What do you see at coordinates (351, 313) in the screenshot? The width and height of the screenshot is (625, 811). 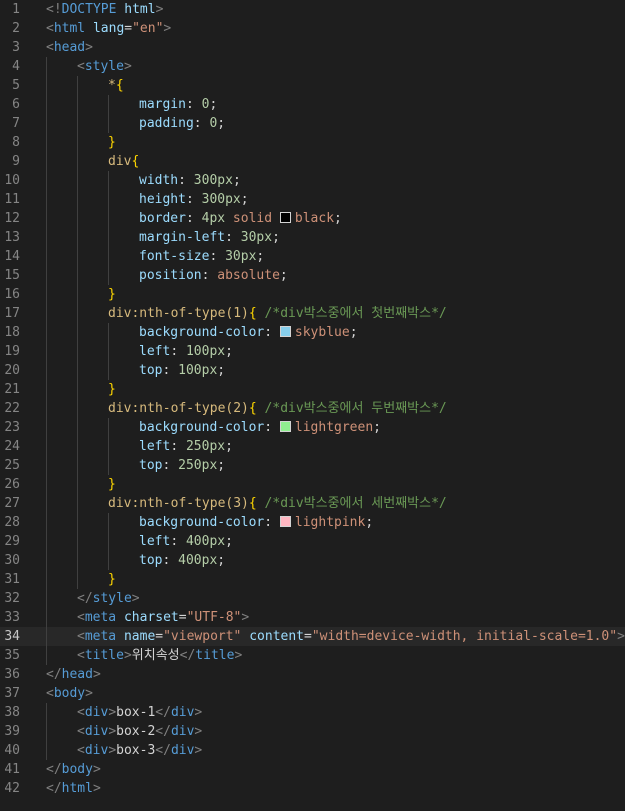 I see `code-token: /*div박스중에서 첫번째박스*/` at bounding box center [351, 313].